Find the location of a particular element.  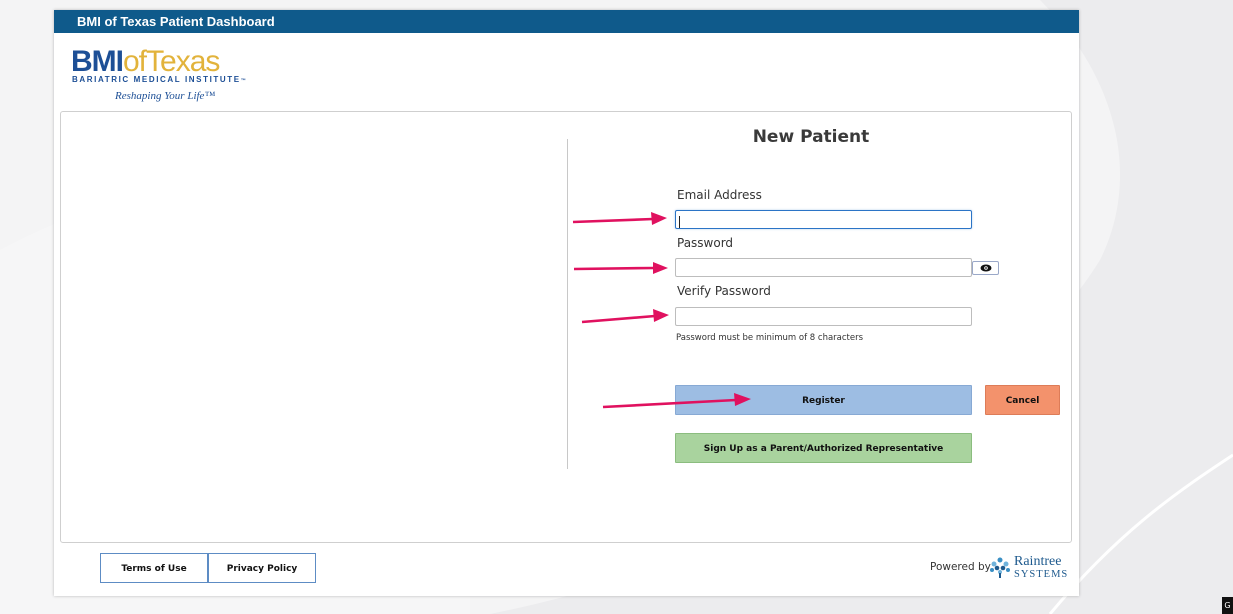

window-title: BMI of Texas Patient Dashboard is located at coordinates (566, 21).